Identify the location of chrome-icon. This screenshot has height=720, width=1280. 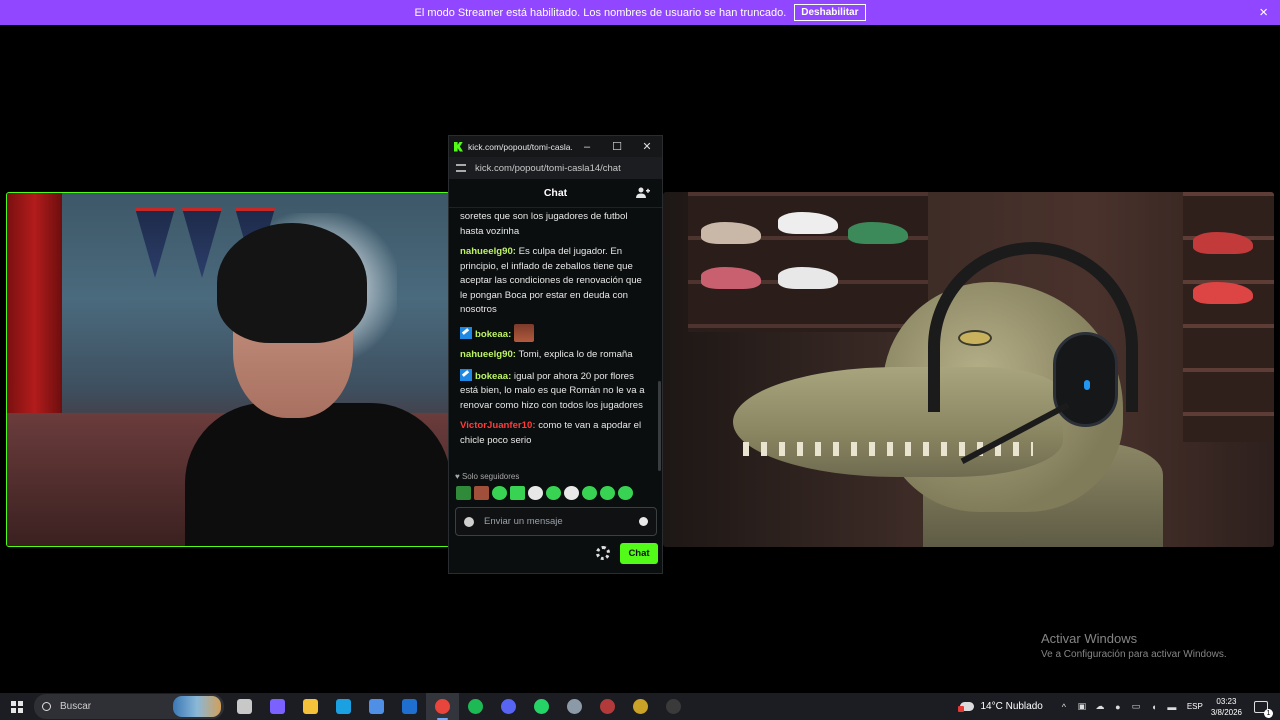
(442, 706).